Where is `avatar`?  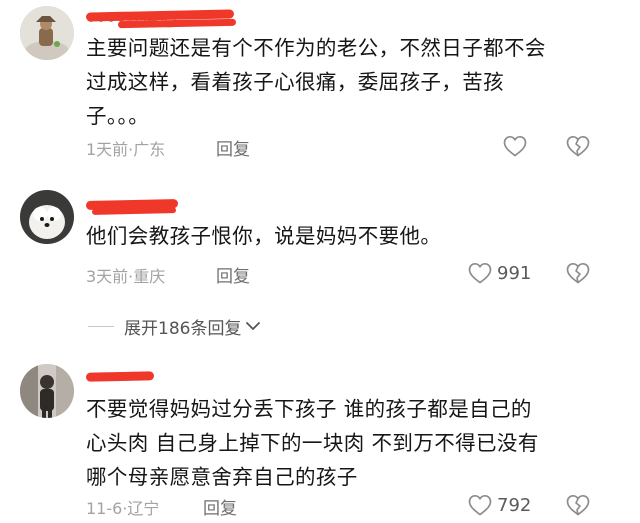
avatar is located at coordinates (47, 391).